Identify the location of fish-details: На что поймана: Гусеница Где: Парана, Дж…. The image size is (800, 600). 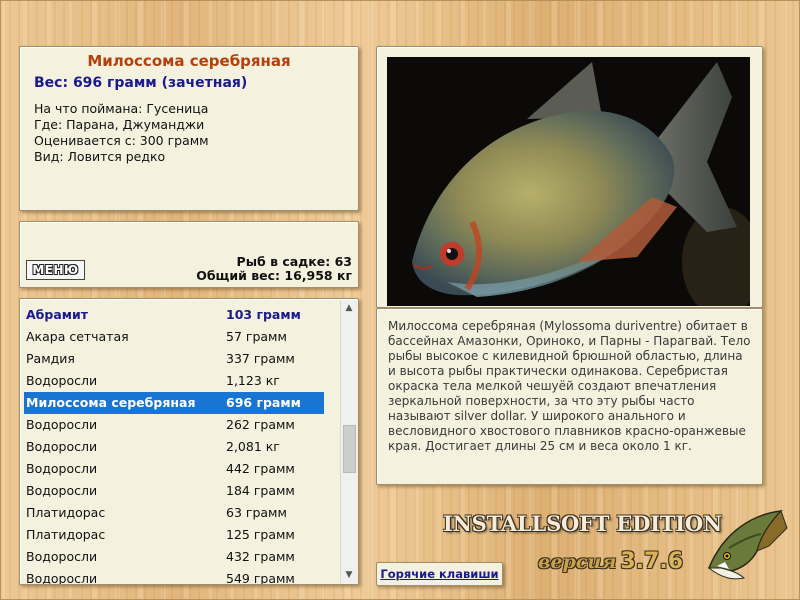
(196, 133).